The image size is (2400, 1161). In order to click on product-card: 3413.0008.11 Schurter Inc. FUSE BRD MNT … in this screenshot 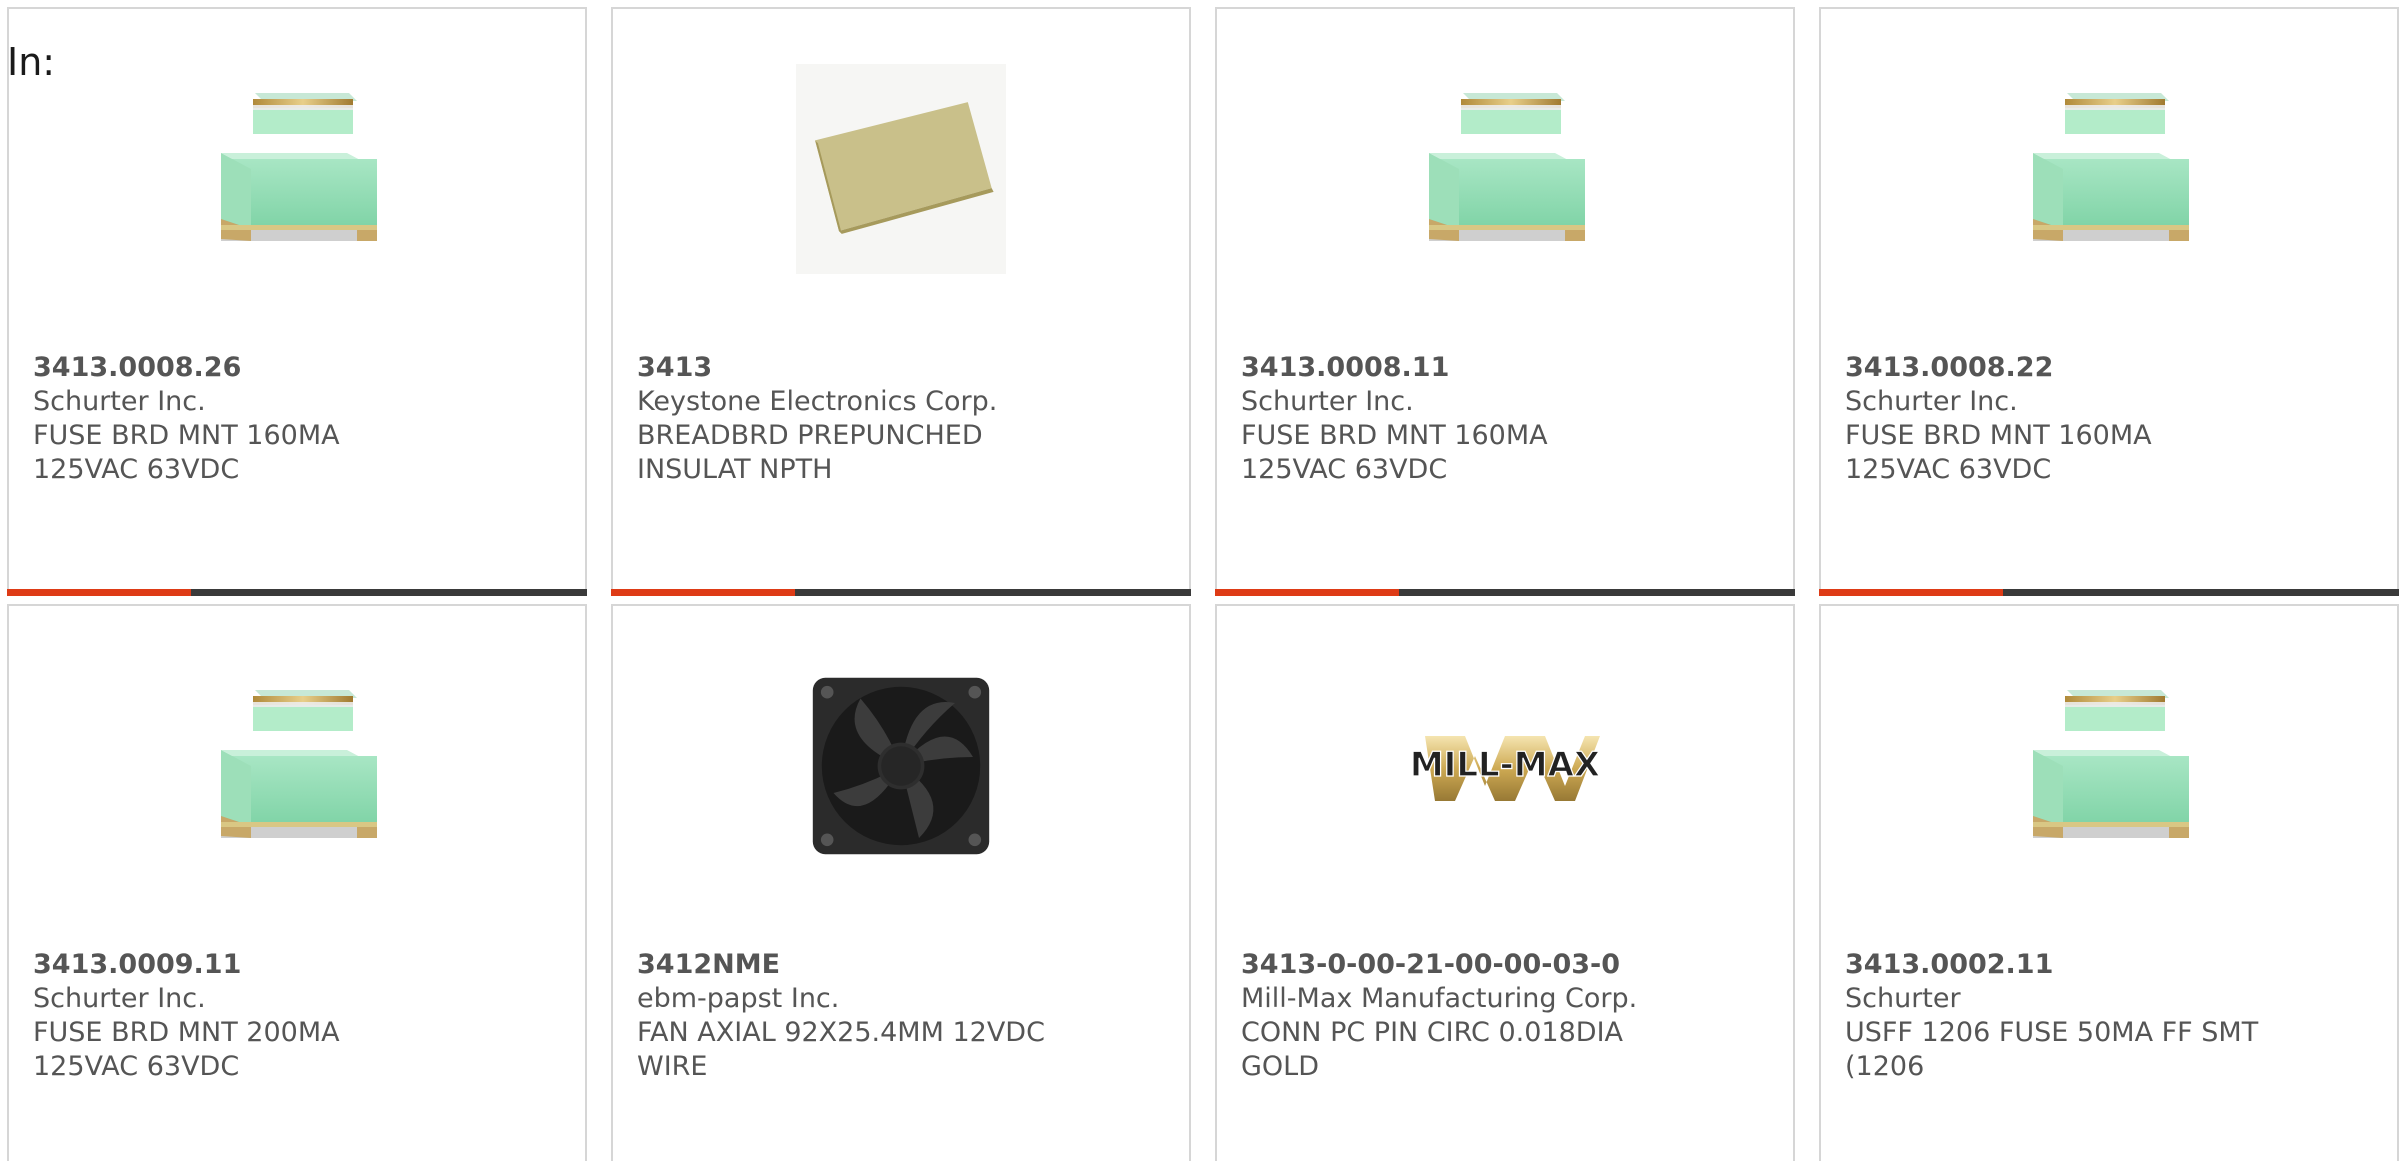, I will do `click(1505, 301)`.